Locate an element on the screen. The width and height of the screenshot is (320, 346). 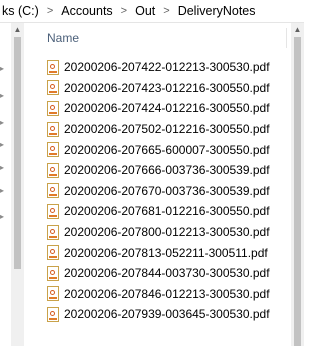
file-name: 20200206-207800-012213-300530.pdf is located at coordinates (167, 232).